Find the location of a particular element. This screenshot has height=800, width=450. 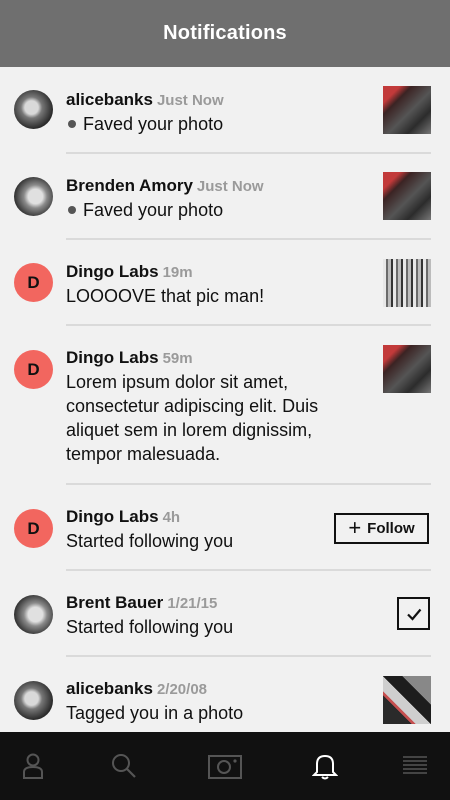

tab-camera is located at coordinates (225, 766).